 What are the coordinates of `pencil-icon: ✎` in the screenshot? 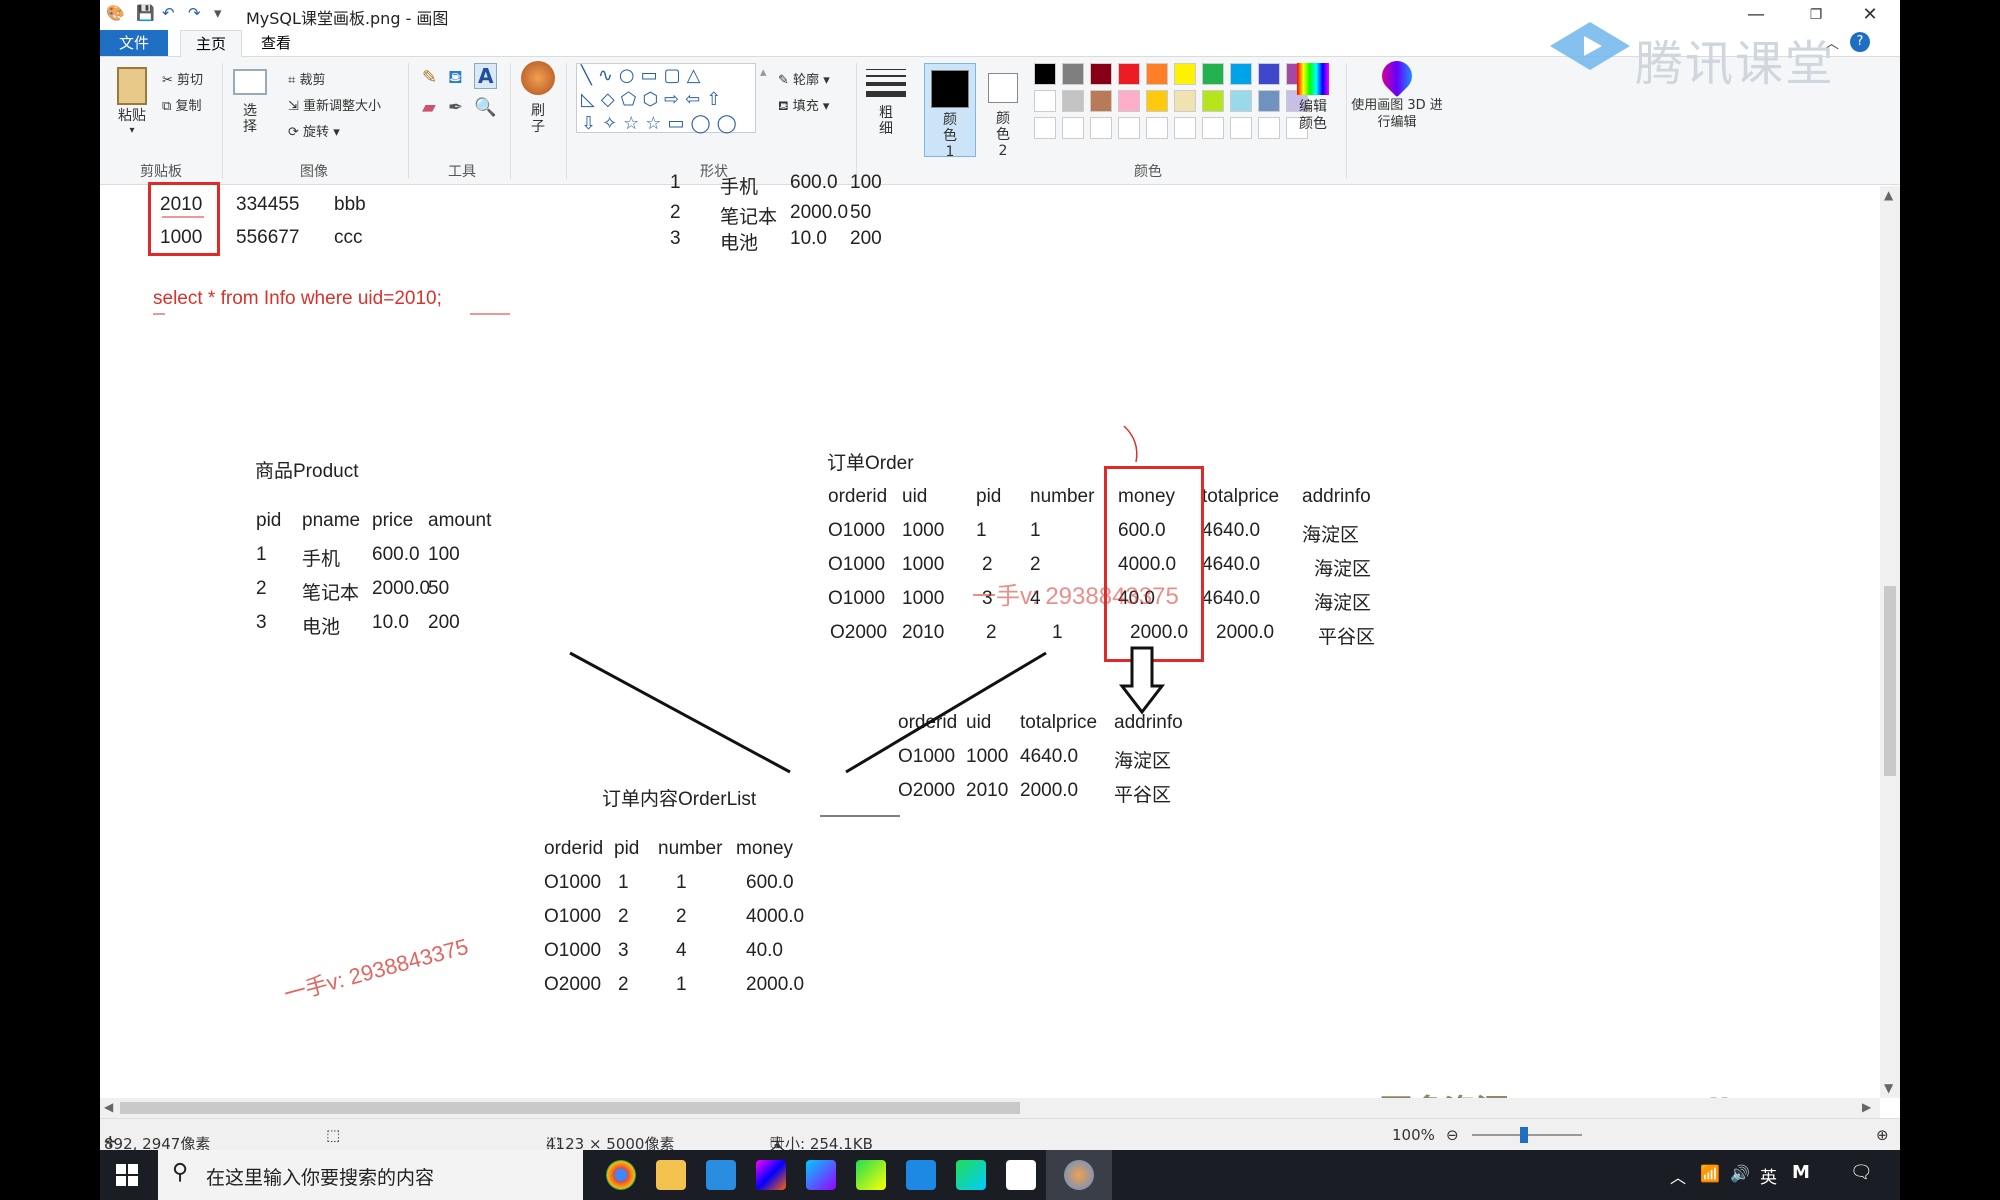 It's located at (429, 77).